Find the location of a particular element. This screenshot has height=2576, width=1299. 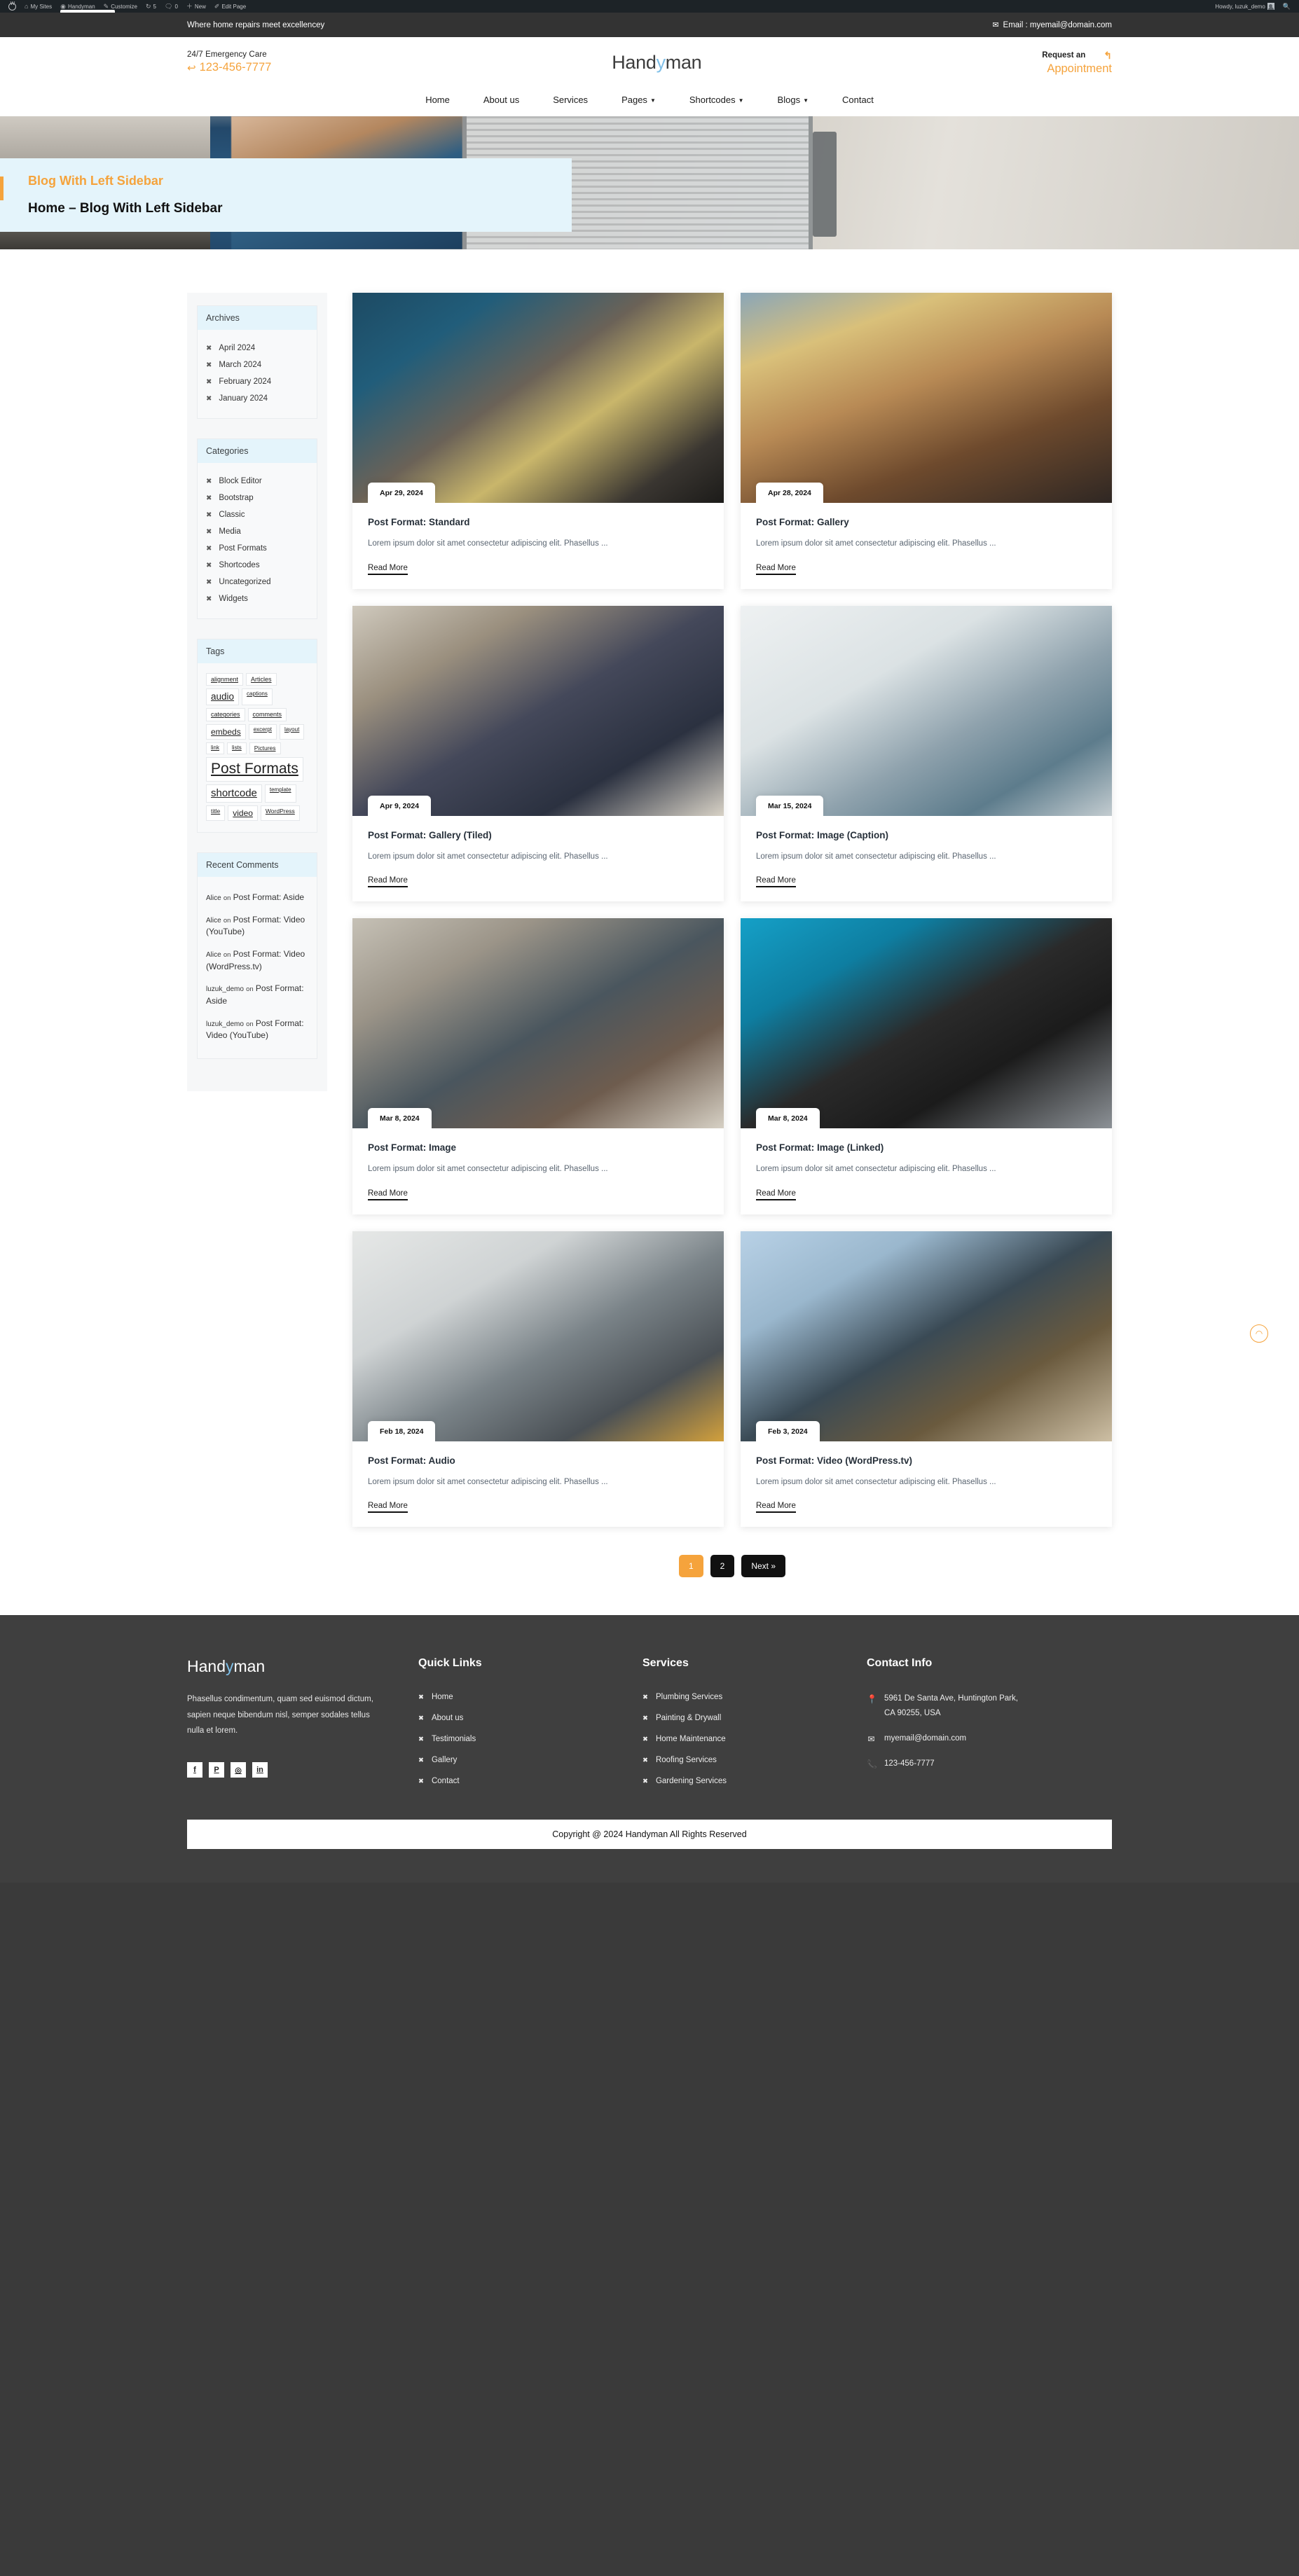

tag-link: captions is located at coordinates (257, 697).